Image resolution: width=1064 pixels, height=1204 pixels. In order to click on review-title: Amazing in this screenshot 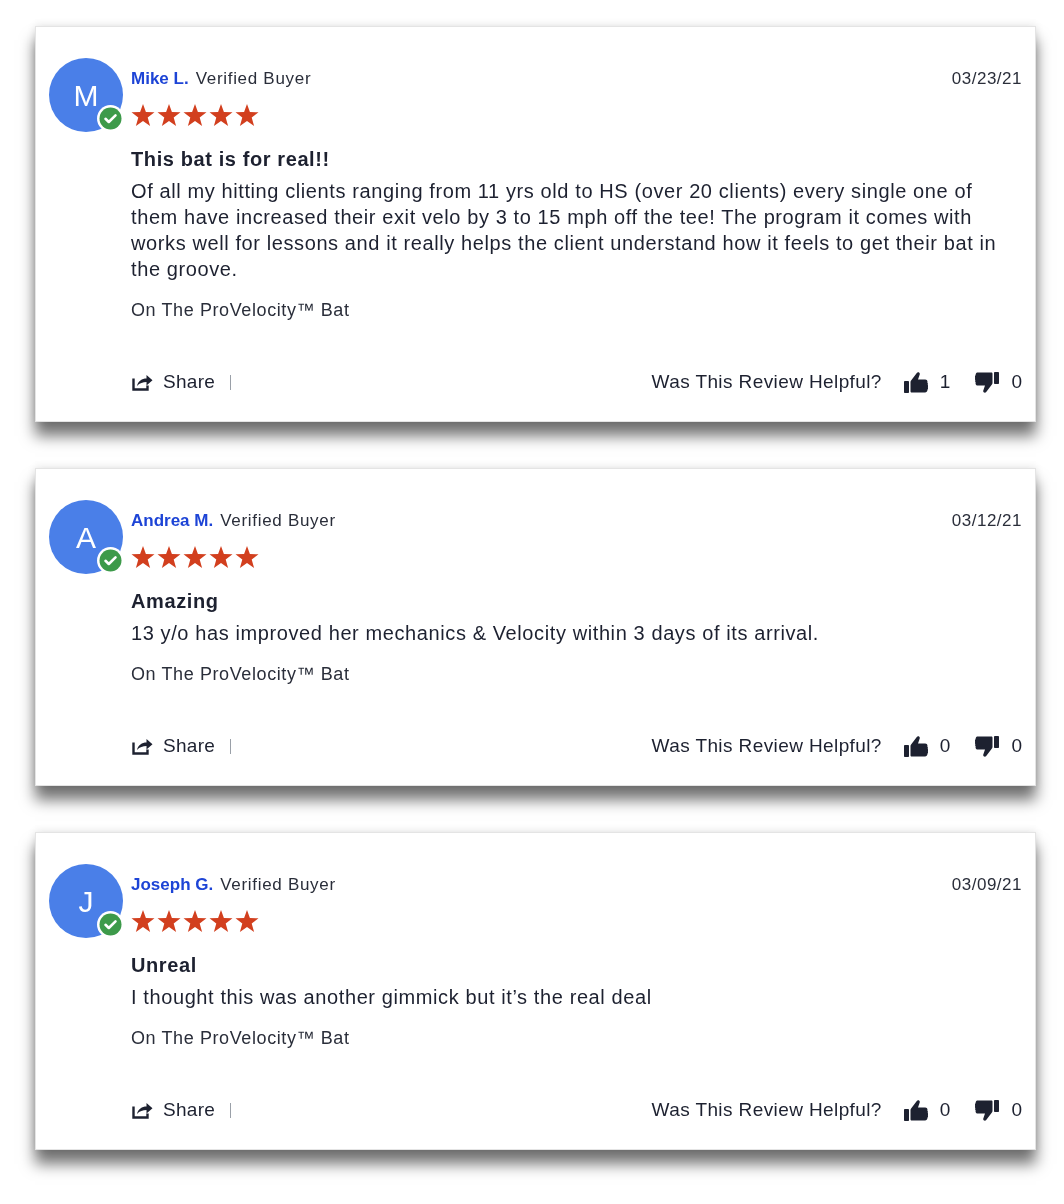, I will do `click(175, 601)`.